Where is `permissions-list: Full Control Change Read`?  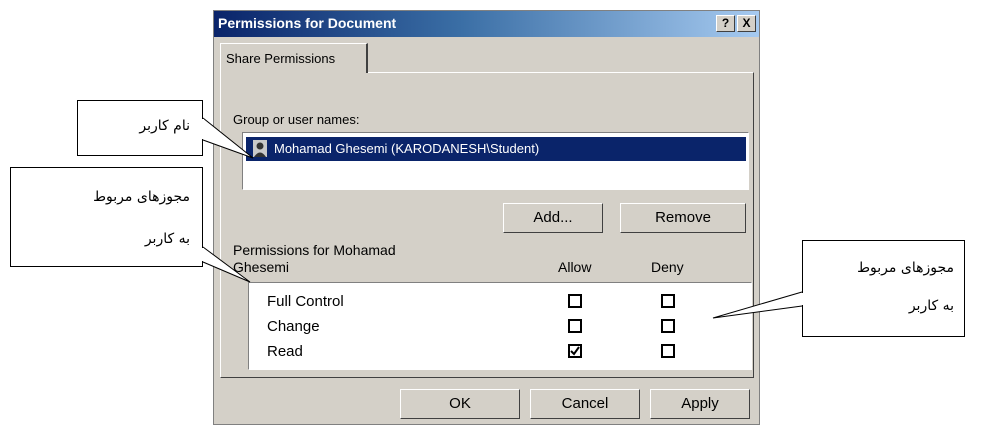
permissions-list: Full Control Change Read is located at coordinates (500, 326).